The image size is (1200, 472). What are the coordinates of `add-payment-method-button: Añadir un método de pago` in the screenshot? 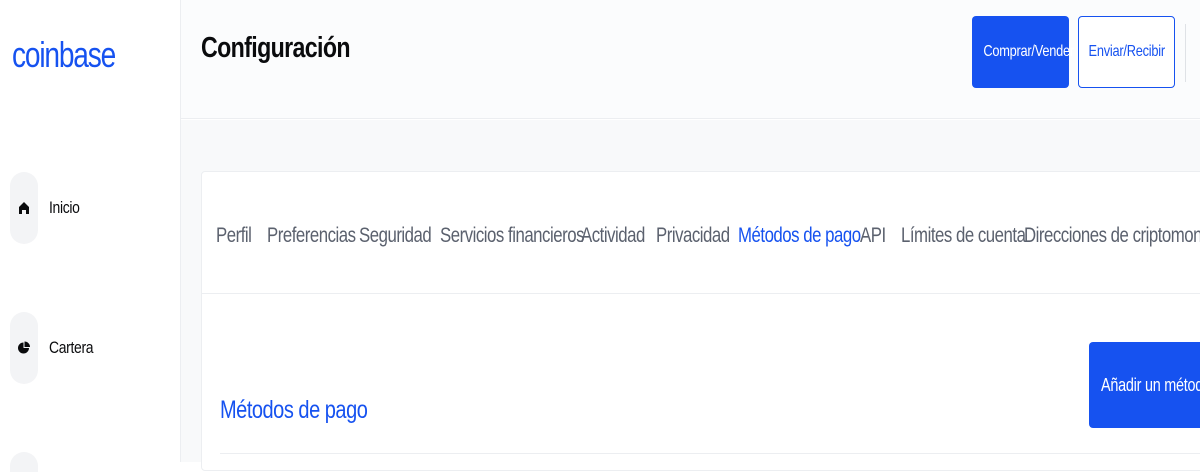 It's located at (1144, 385).